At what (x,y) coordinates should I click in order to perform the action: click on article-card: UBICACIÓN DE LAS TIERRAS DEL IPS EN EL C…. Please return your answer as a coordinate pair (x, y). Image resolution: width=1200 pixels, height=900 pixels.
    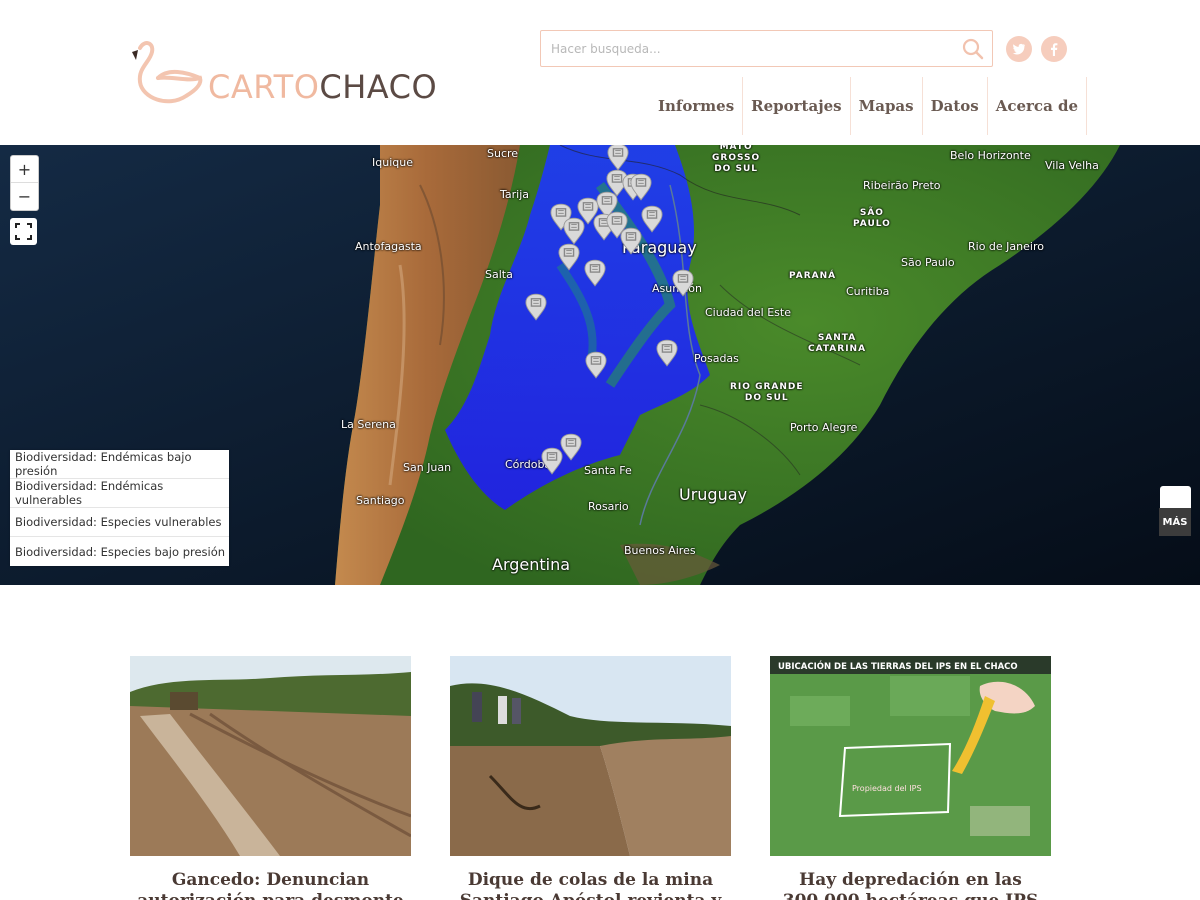
    Looking at the image, I should click on (910, 778).